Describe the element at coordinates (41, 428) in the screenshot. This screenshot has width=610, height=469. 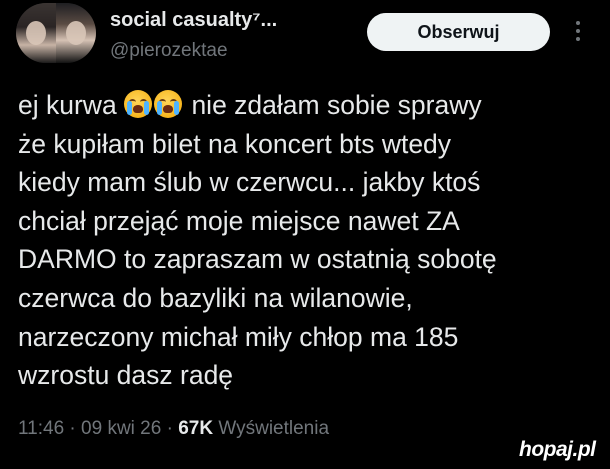
I see `tweet-time: 11:46` at that location.